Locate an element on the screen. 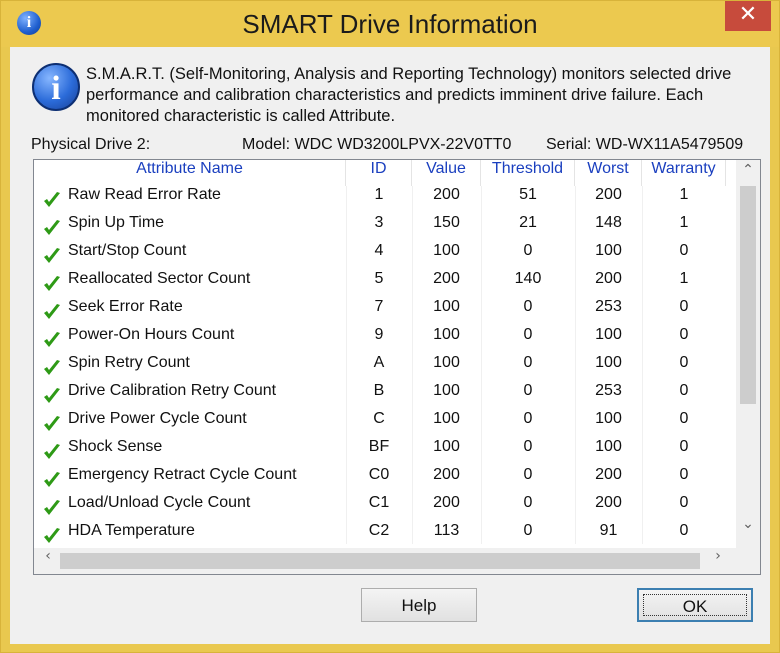 This screenshot has height=653, width=780. window-title: SMART Drive Information is located at coordinates (390, 24).